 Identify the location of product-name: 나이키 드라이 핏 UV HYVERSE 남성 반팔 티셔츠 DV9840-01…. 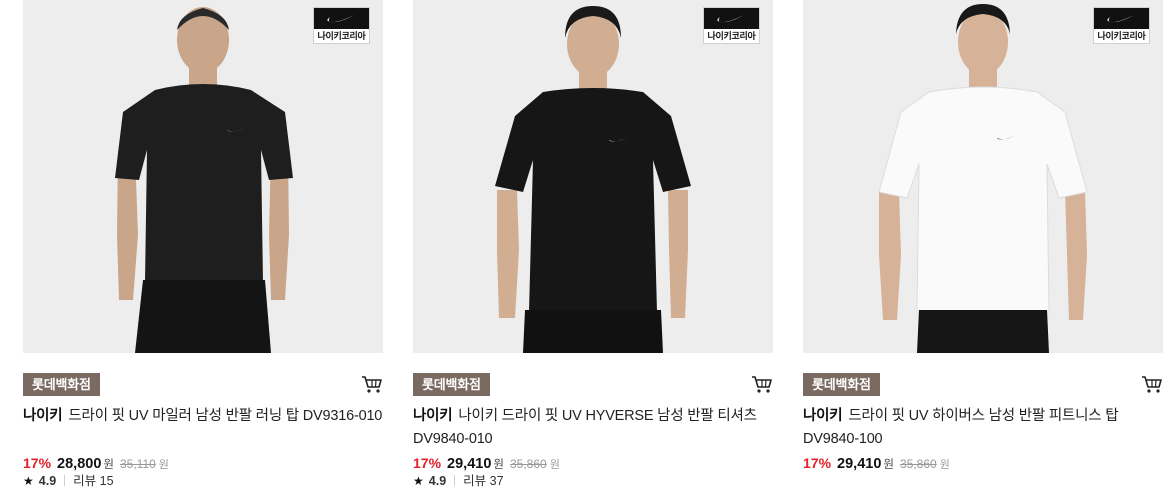
(585, 427).